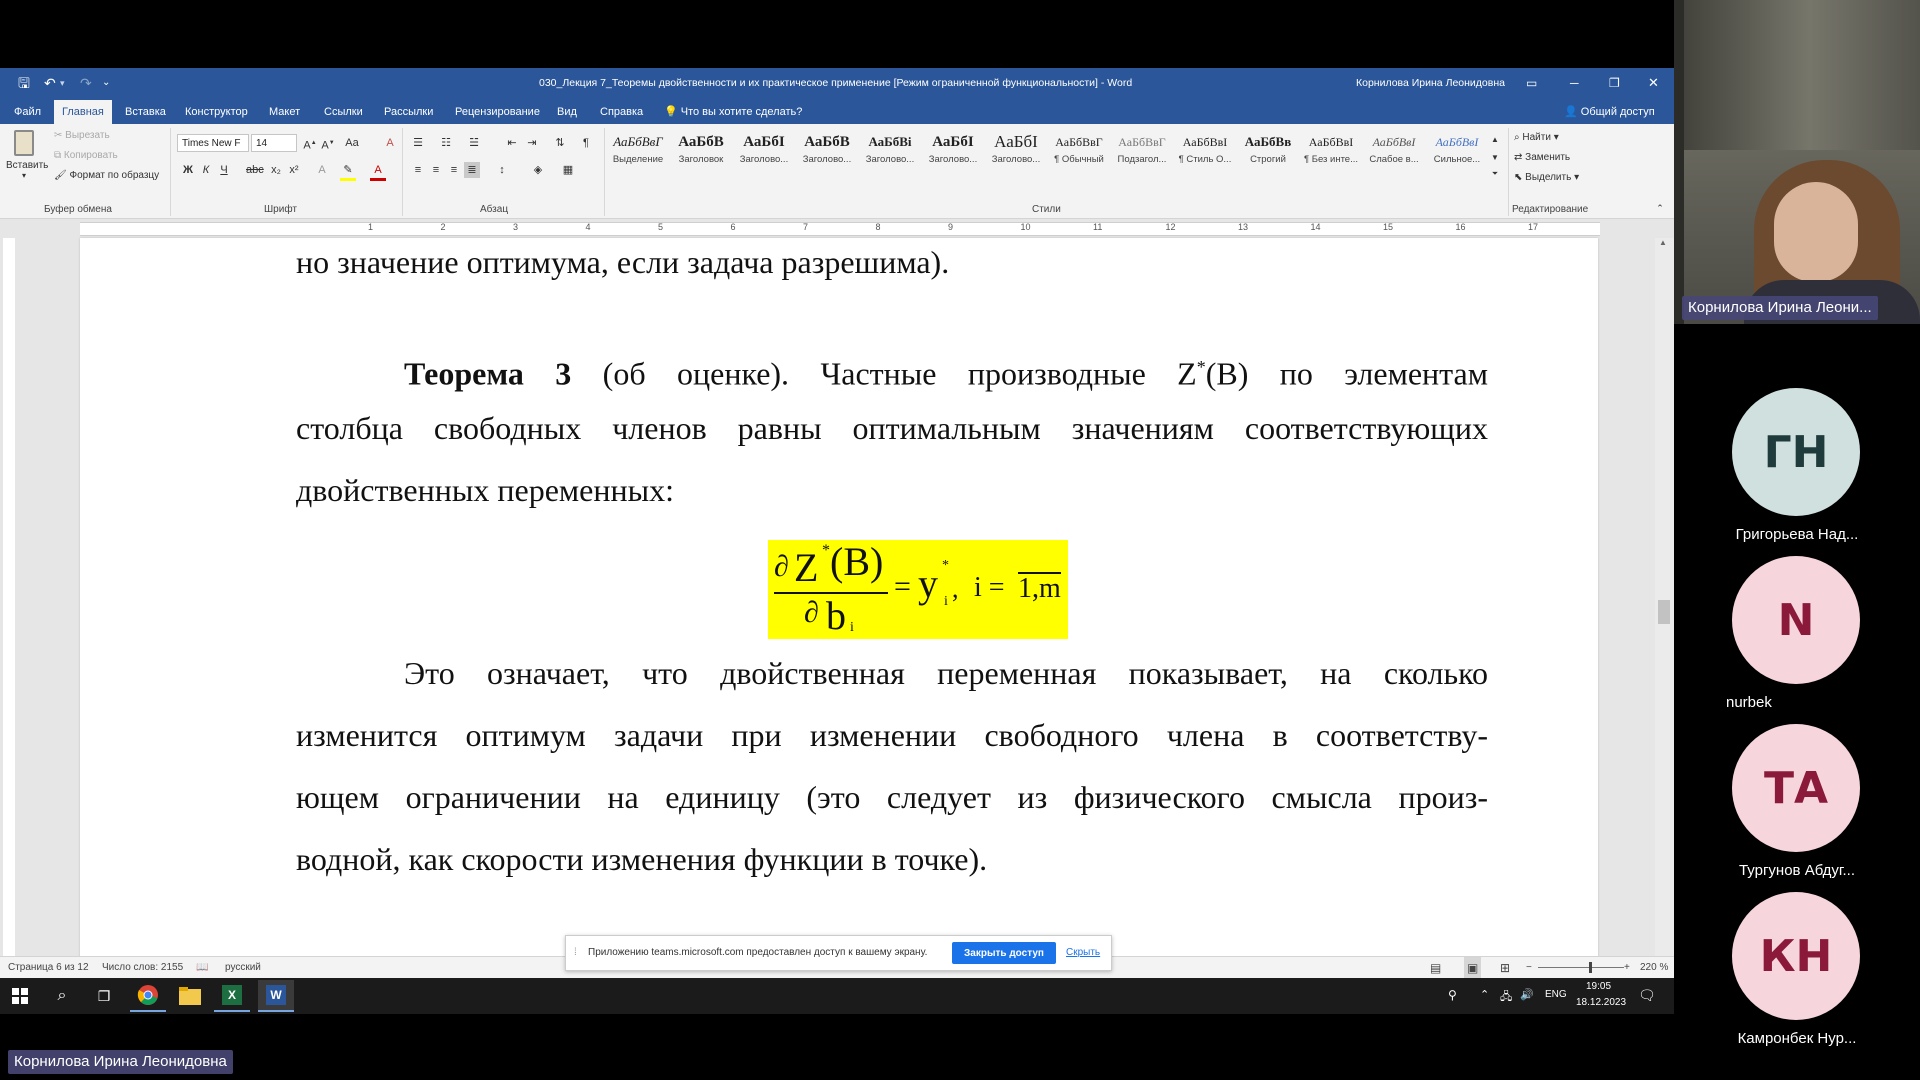  I want to click on tab-home: Главная, so click(83, 112).